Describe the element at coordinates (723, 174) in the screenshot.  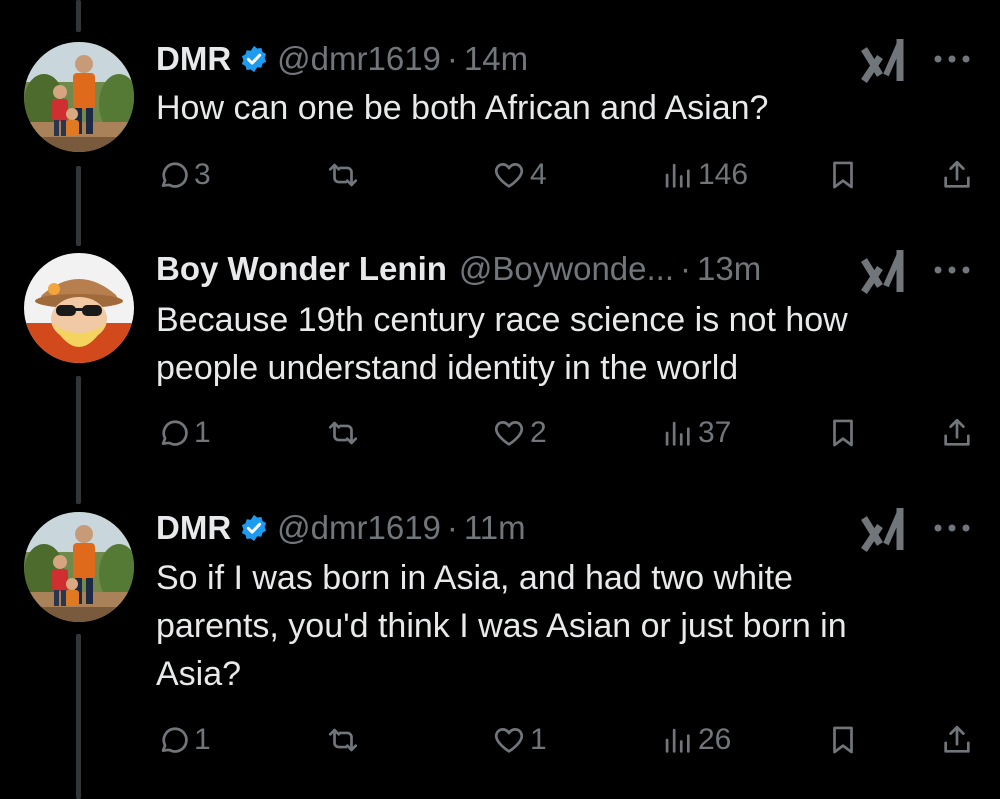
I see `view-count: 146` at that location.